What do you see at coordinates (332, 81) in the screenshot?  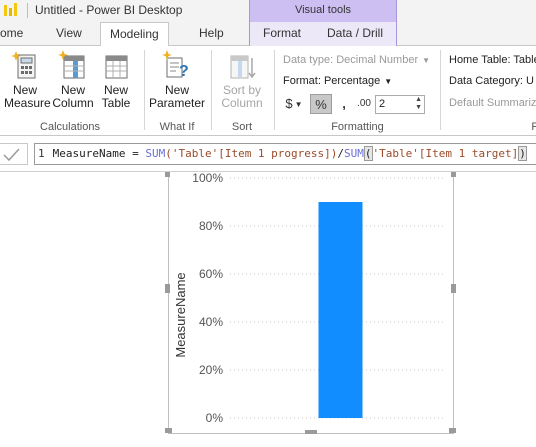 I see `format-label: Format: Percentage` at bounding box center [332, 81].